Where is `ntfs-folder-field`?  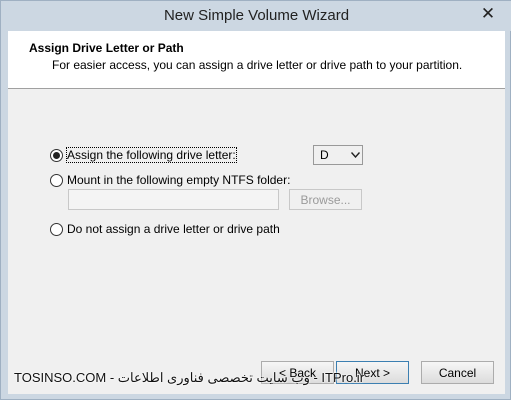
ntfs-folder-field is located at coordinates (173, 199).